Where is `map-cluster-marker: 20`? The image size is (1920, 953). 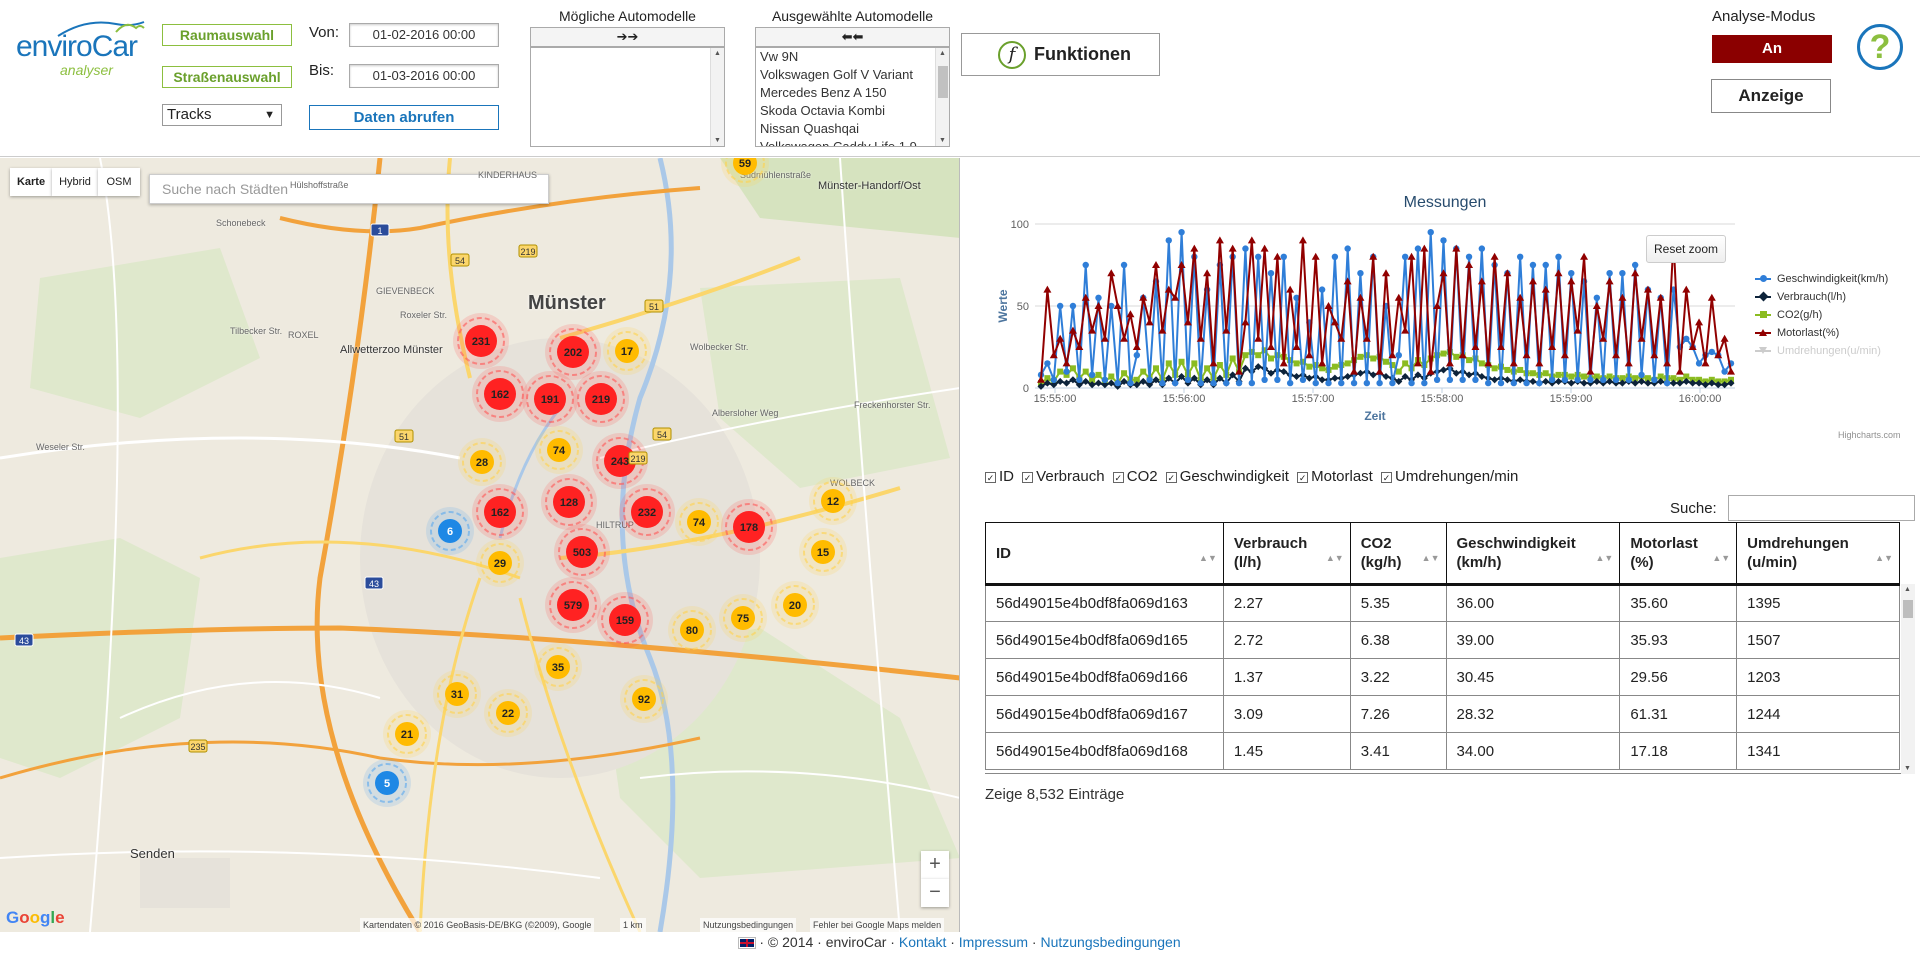
map-cluster-marker: 20 is located at coordinates (795, 605).